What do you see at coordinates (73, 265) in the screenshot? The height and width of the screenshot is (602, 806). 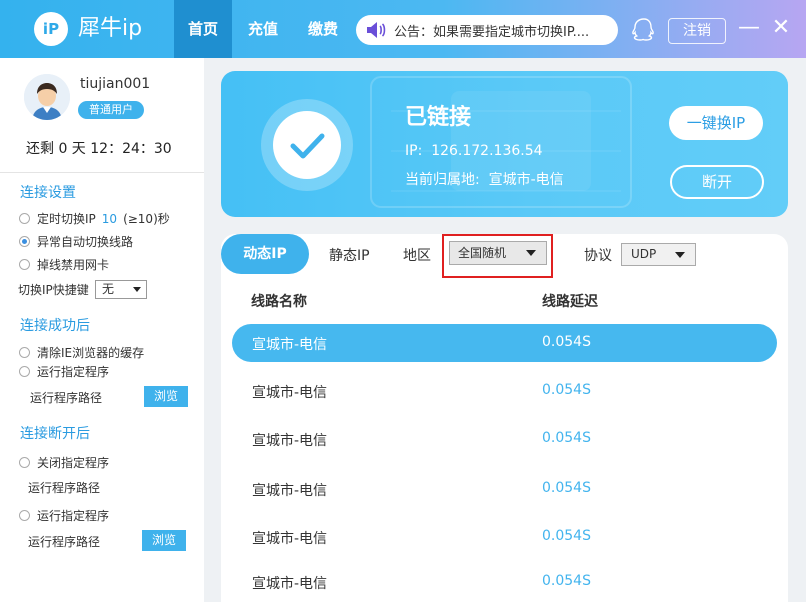 I see `disable-nic-label: 掉线禁用网卡` at bounding box center [73, 265].